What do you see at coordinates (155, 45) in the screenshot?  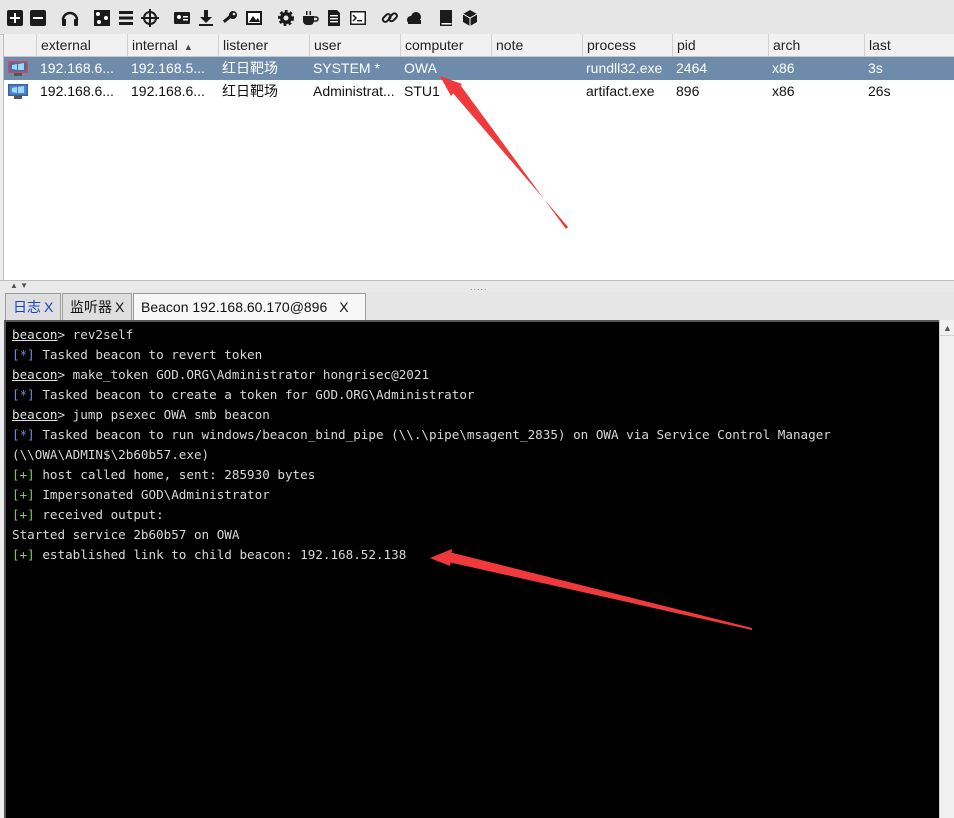 I see `header-label: internal` at bounding box center [155, 45].